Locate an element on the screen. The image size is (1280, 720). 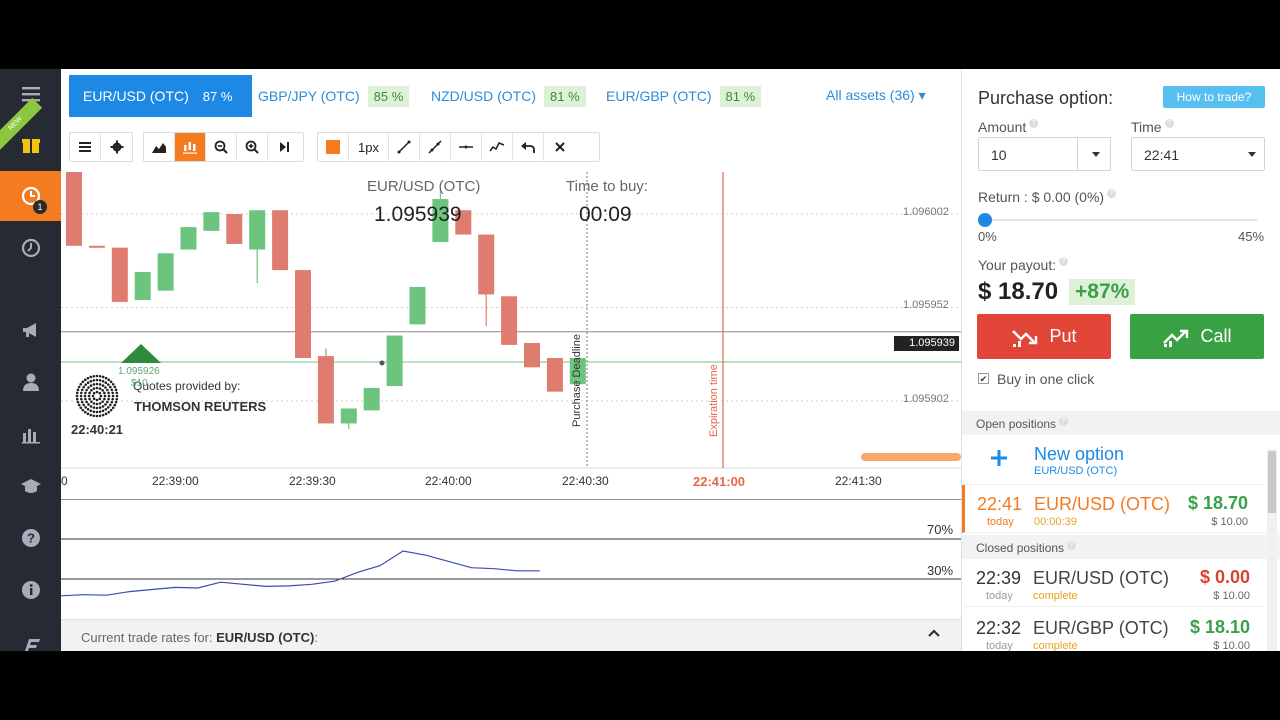
return-slider-track is located at coordinates (1121, 220).